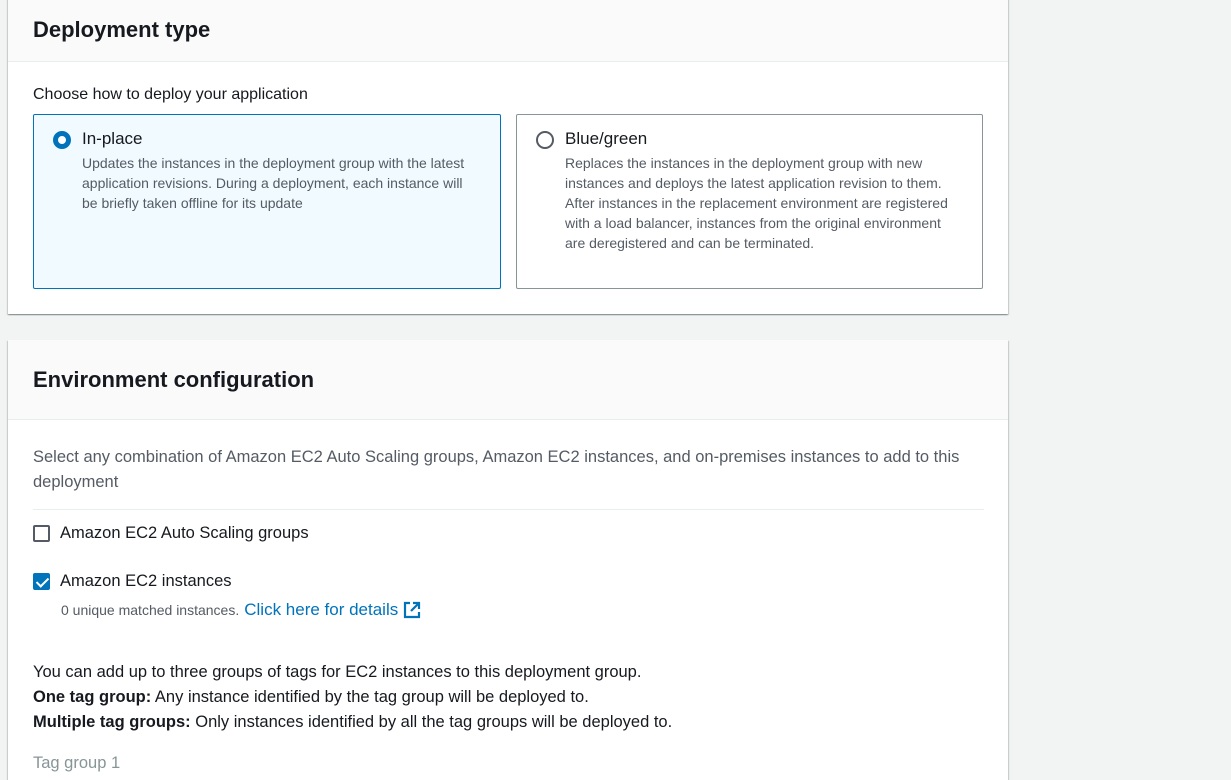  Describe the element at coordinates (508, 31) in the screenshot. I see `deployment-type-header: Deployment type` at that location.